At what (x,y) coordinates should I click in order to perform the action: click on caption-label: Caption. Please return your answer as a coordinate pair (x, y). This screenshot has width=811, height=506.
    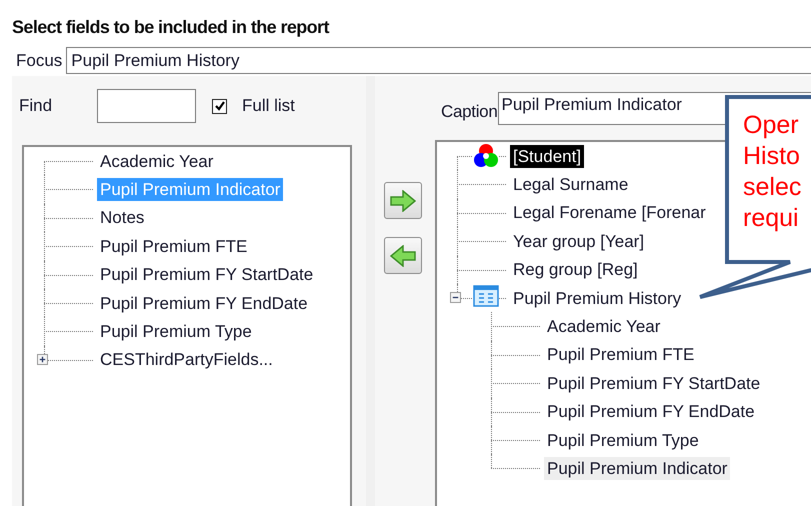
    Looking at the image, I should click on (469, 111).